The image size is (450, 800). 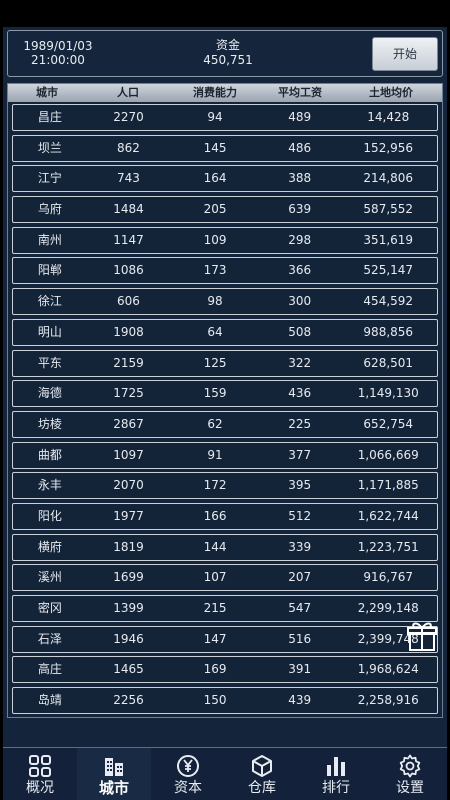 I want to click on table-row: 昌庄 2270 94 489 14,428, so click(x=225, y=117).